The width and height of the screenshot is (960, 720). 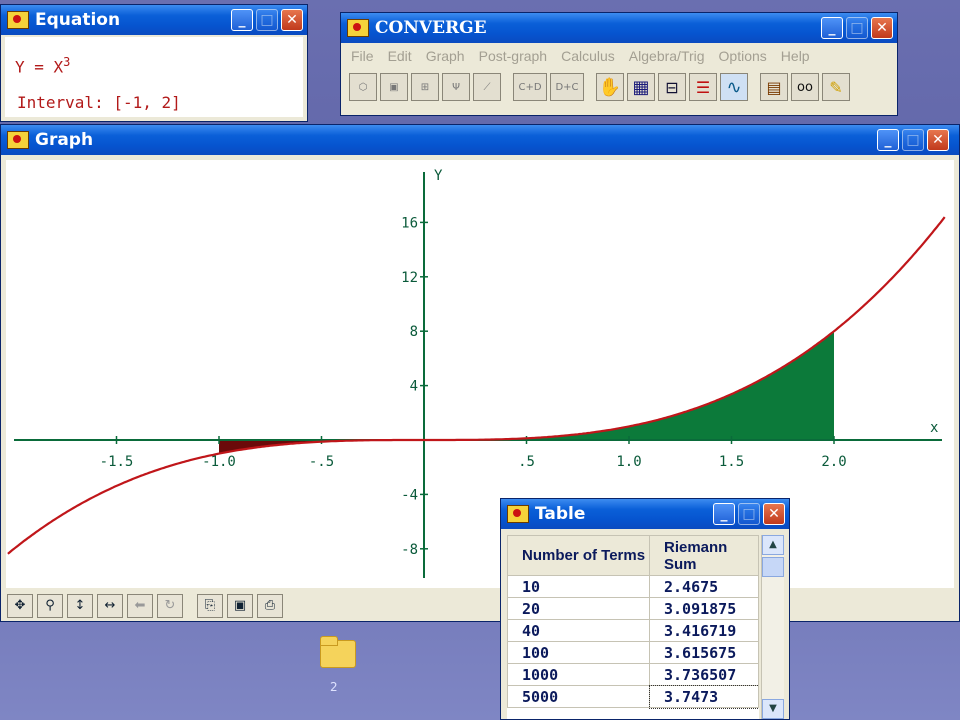 What do you see at coordinates (363, 87) in the screenshot?
I see `open-icon: ⬡` at bounding box center [363, 87].